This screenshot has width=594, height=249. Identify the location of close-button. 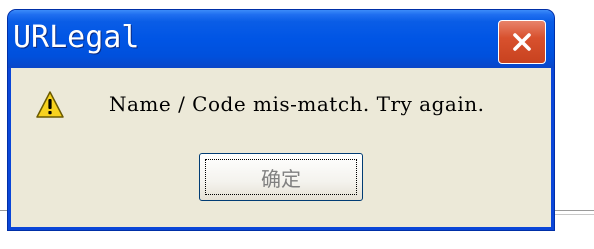
(522, 42).